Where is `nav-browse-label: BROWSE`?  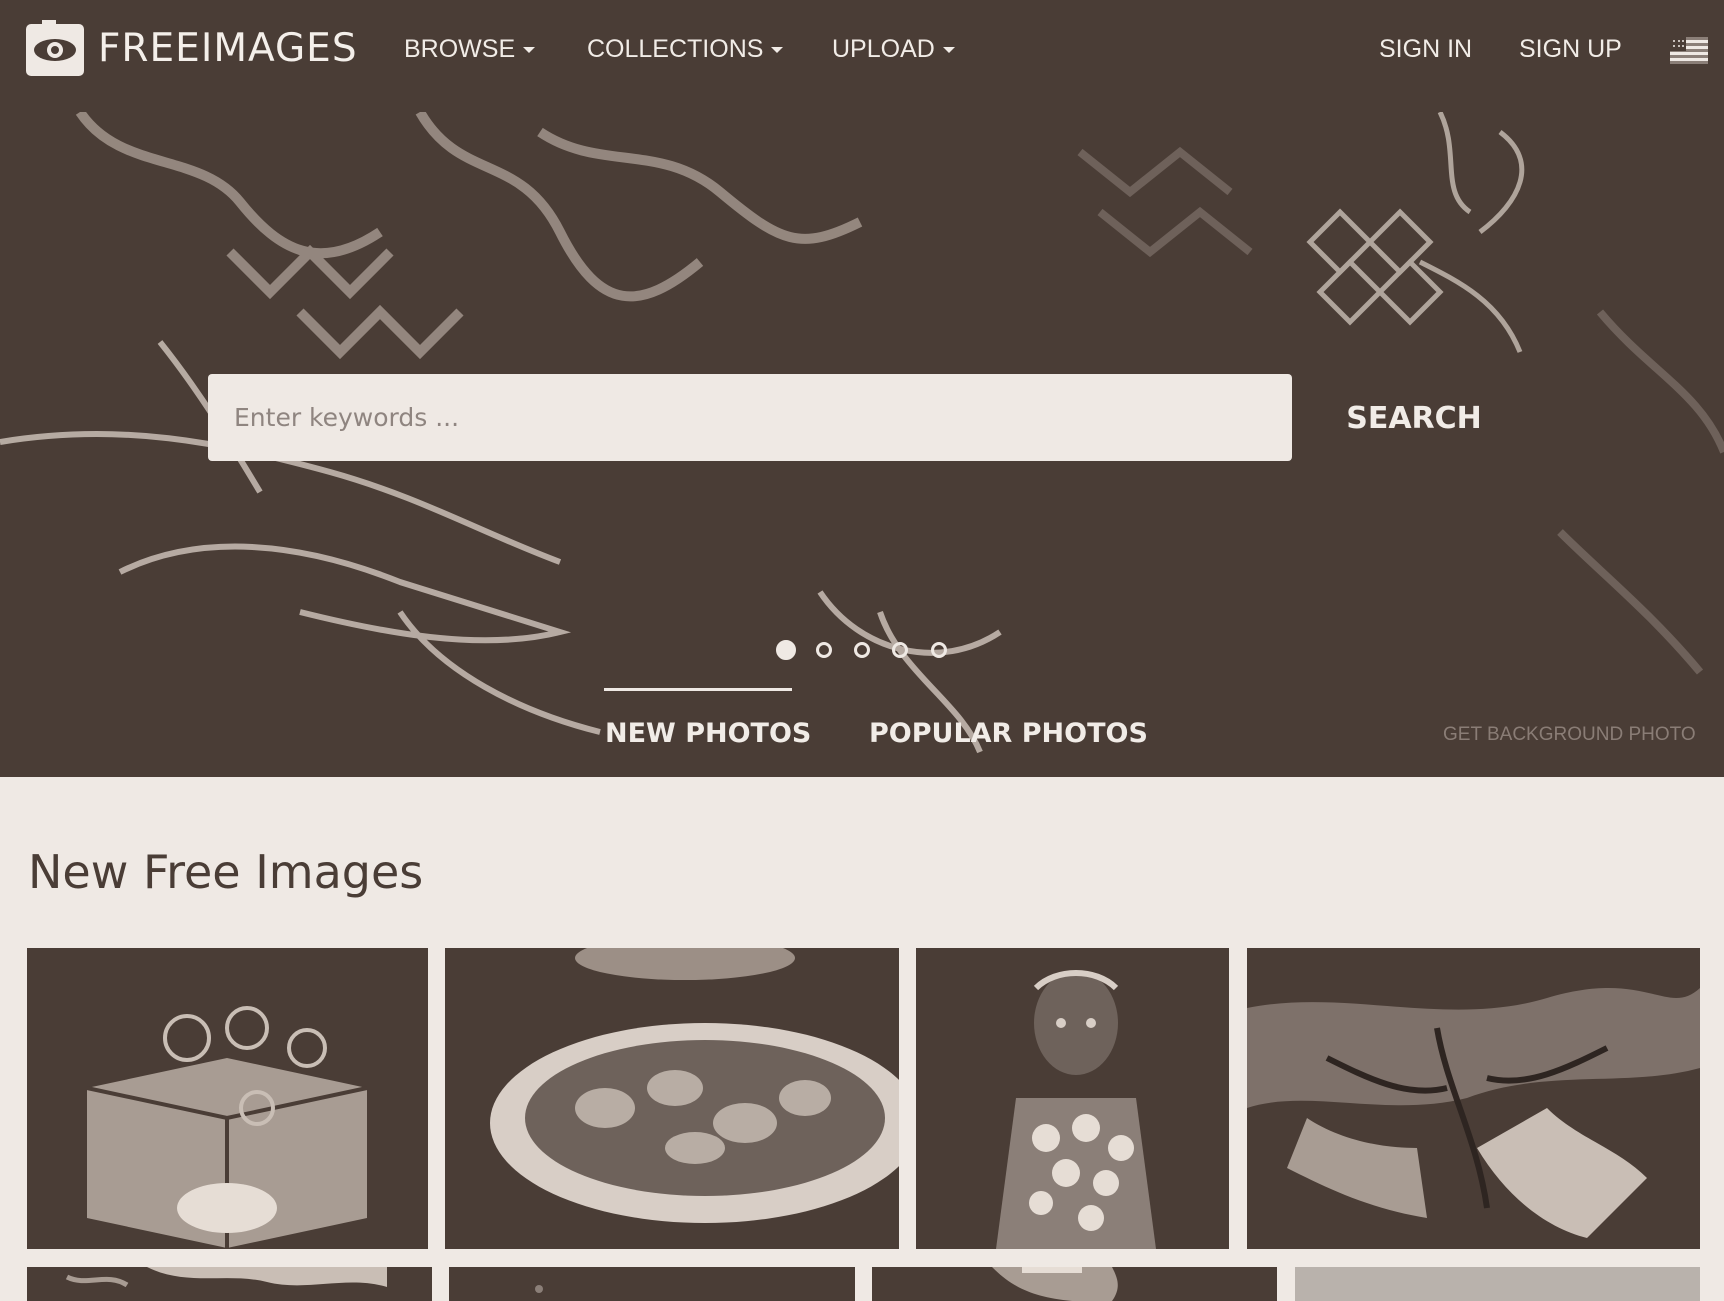
nav-browse-label: BROWSE is located at coordinates (460, 49).